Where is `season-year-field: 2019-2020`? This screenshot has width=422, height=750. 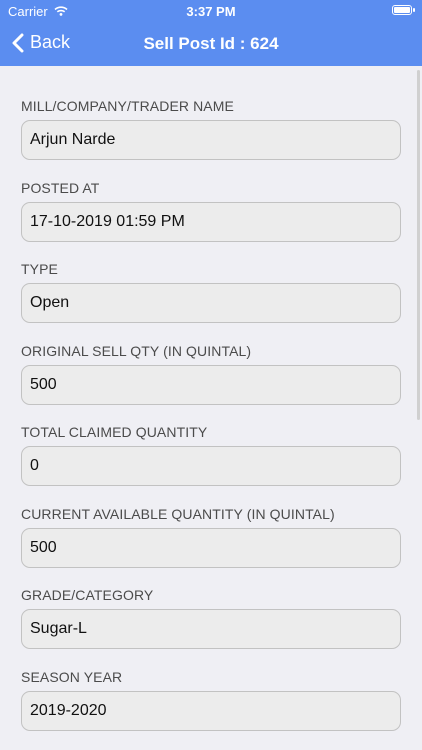 season-year-field: 2019-2020 is located at coordinates (211, 711).